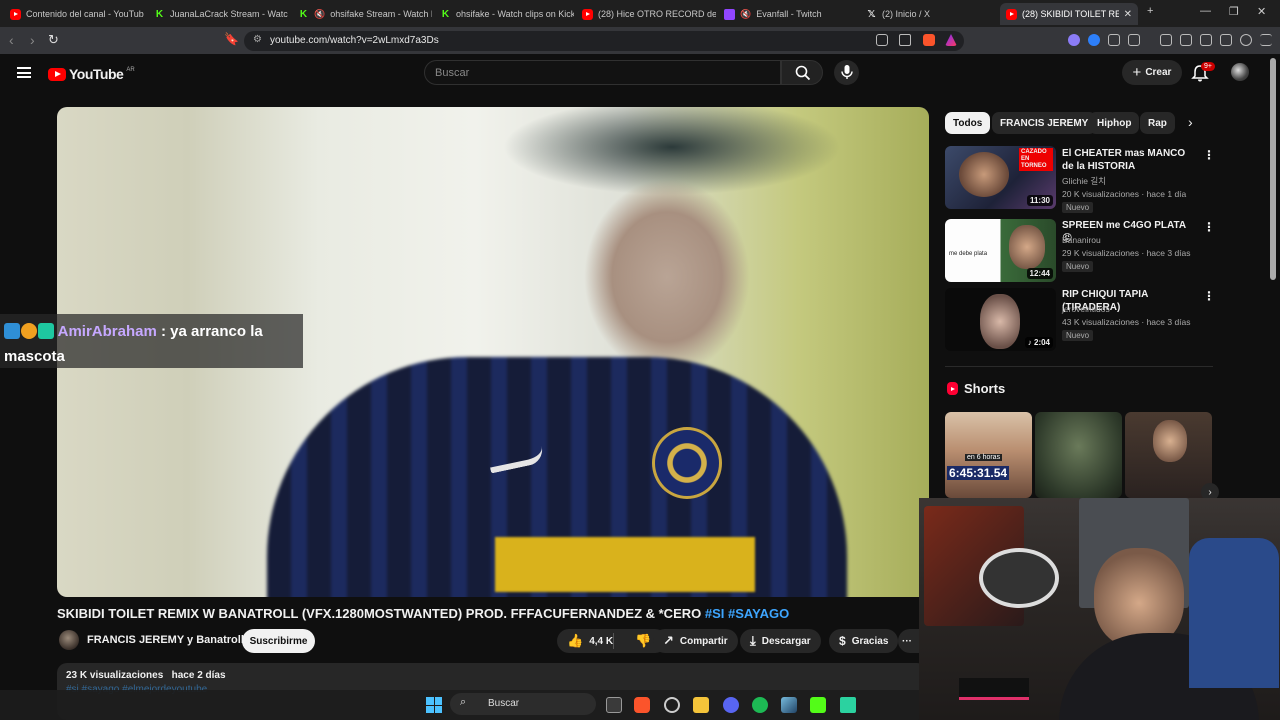  Describe the element at coordinates (1038, 342) in the screenshot. I see `video-duration: ♪ 2:04` at that location.